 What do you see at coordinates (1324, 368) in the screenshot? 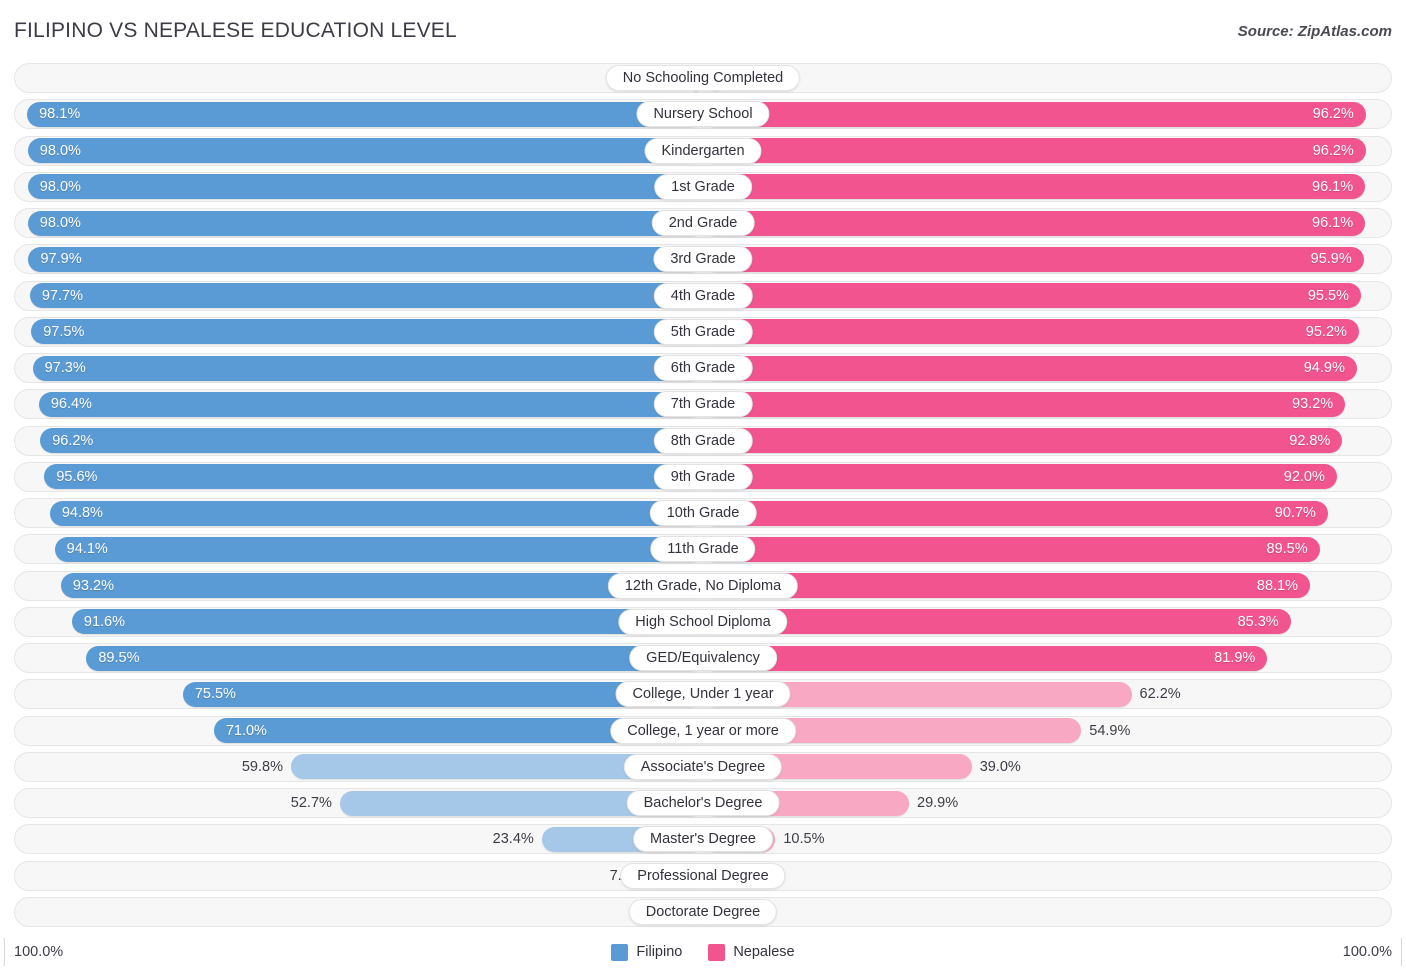
I see `nepalese-value-label: 94.9%` at bounding box center [1324, 368].